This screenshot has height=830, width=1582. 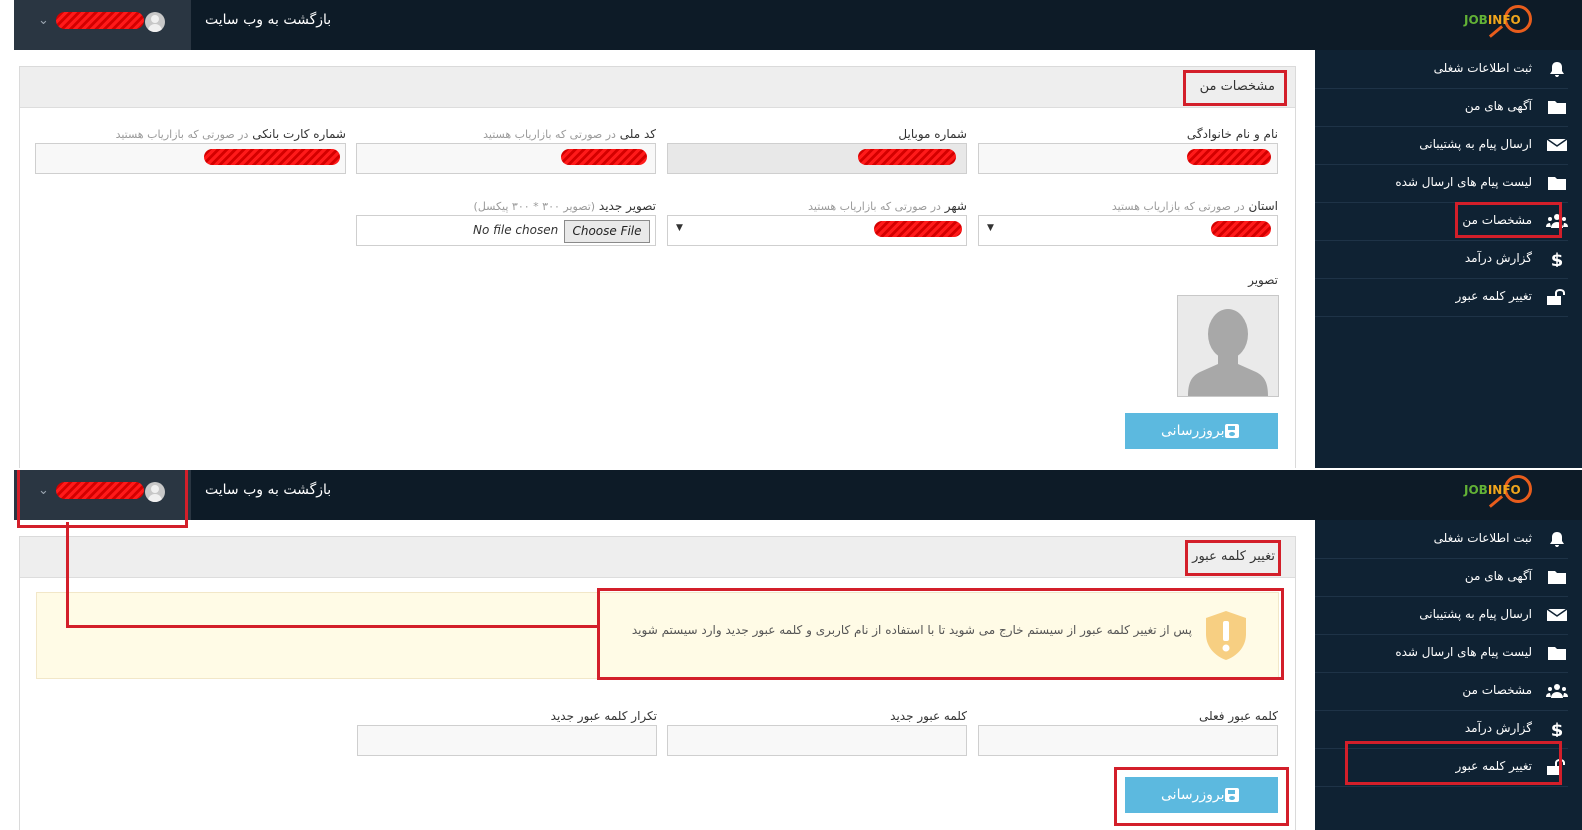 I want to click on highlight-profile-menu, so click(x=1508, y=220).